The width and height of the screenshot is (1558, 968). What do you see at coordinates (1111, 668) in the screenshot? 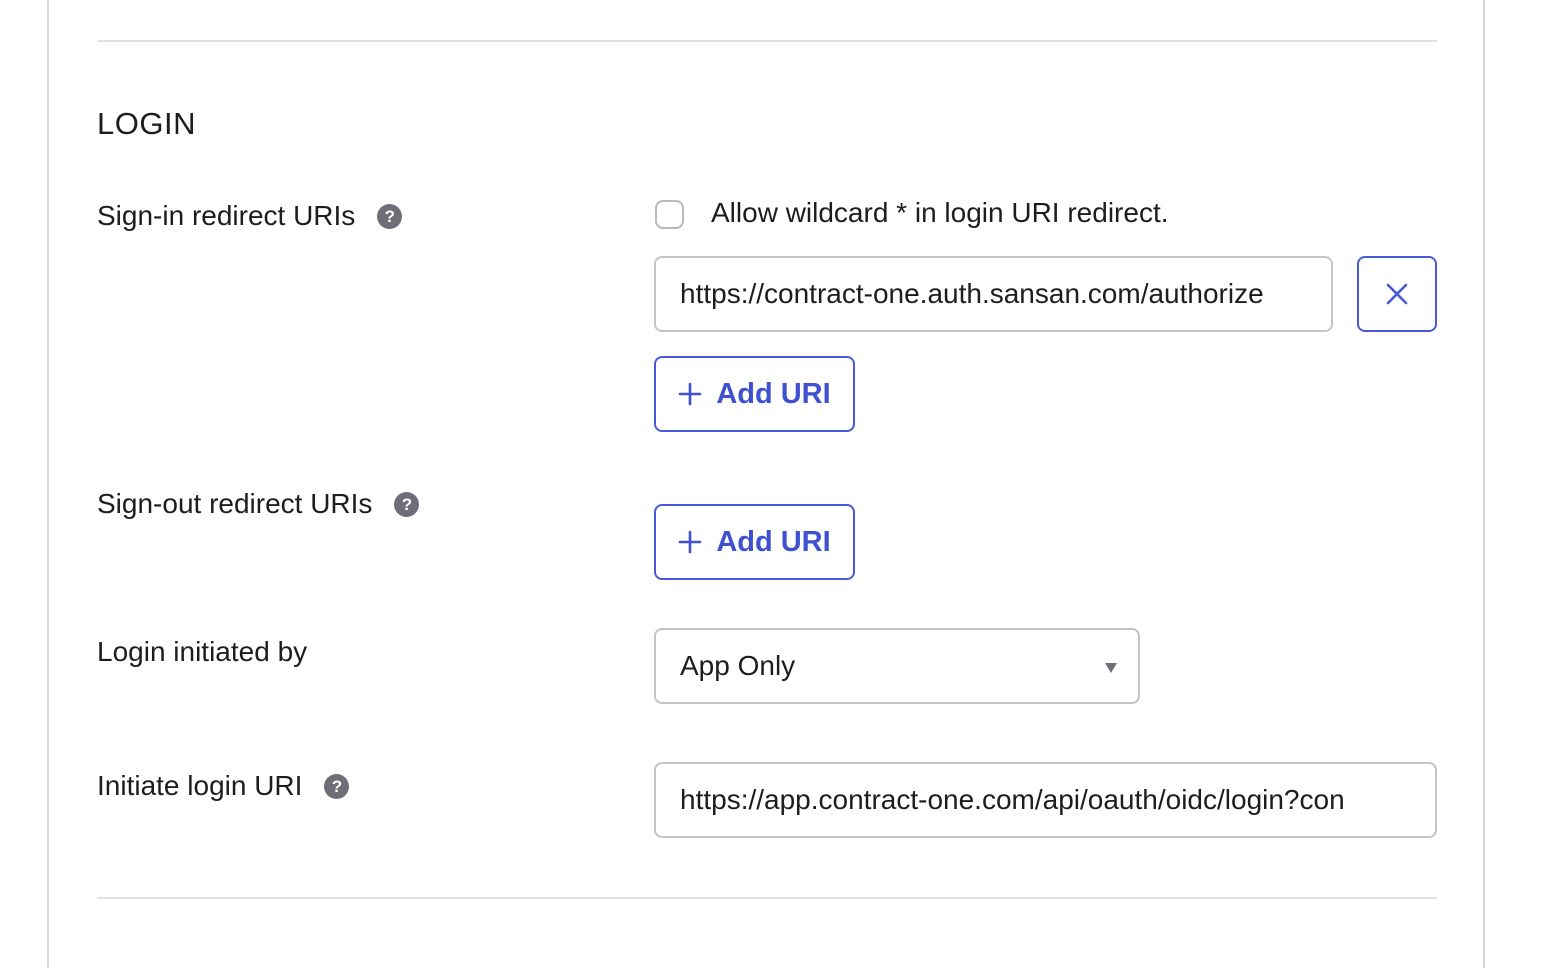
I see `chevron-down-icon` at bounding box center [1111, 668].